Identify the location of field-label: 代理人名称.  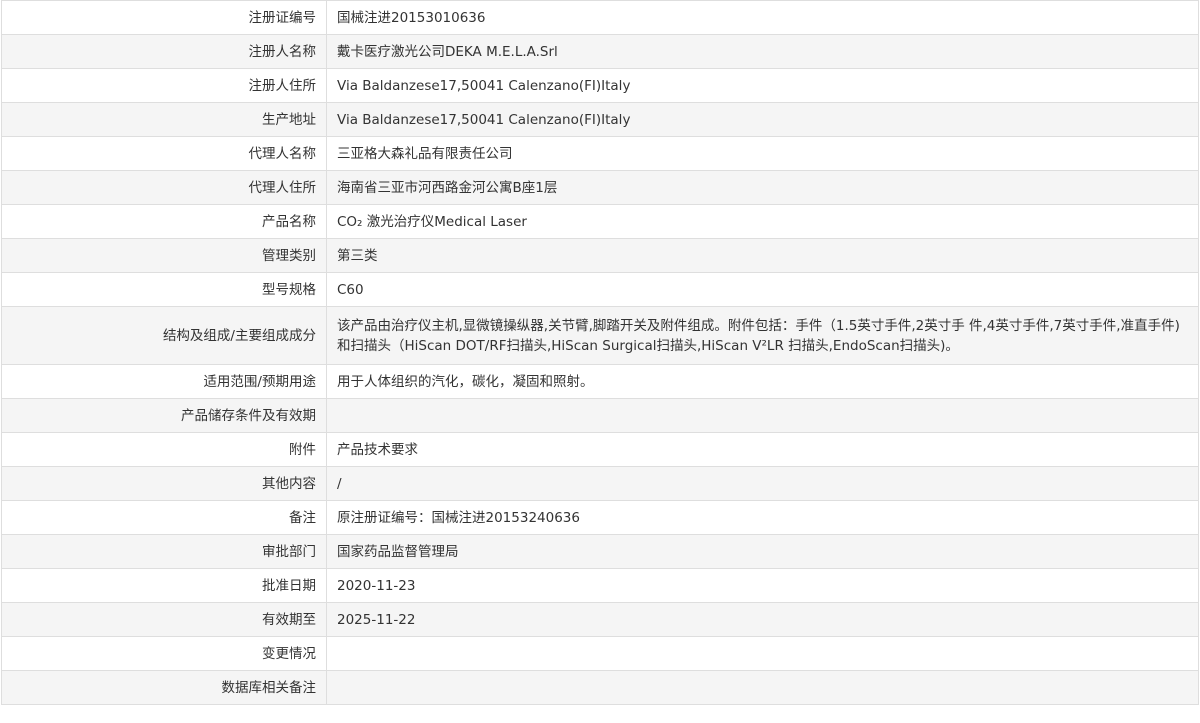
(164, 153).